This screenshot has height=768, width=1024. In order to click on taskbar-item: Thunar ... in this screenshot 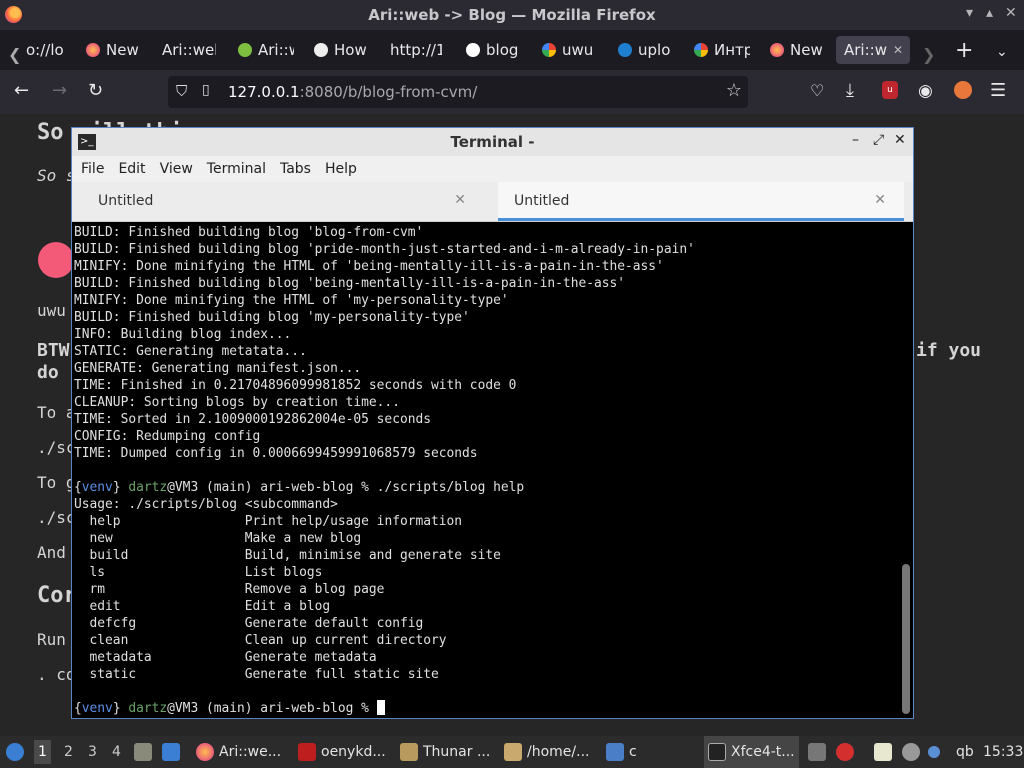, I will do `click(445, 752)`.